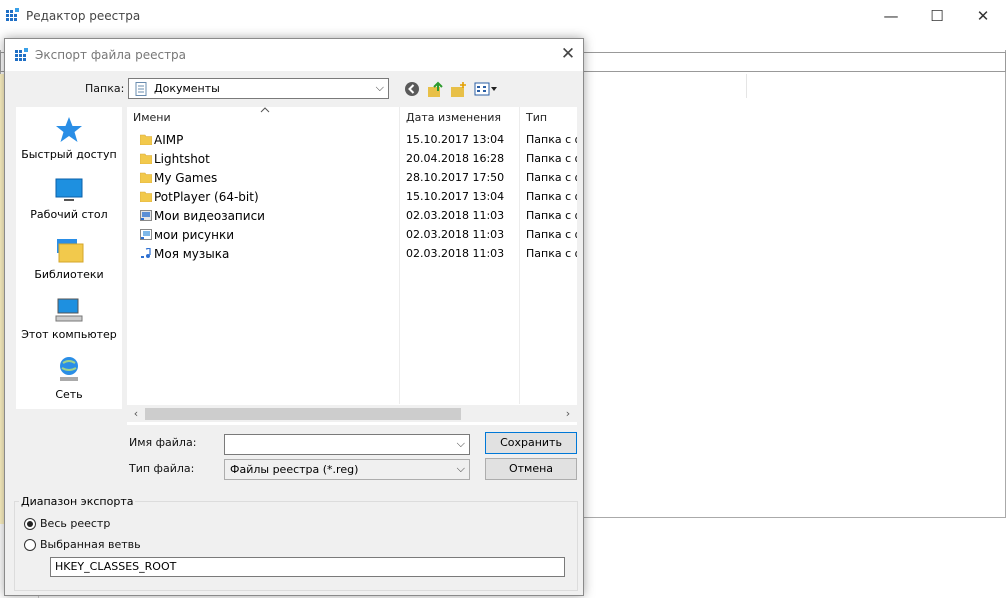 The height and width of the screenshot is (598, 1006). Describe the element at coordinates (294, 469) in the screenshot. I see `filetype-value: Файлы реестра (*.reg)` at that location.